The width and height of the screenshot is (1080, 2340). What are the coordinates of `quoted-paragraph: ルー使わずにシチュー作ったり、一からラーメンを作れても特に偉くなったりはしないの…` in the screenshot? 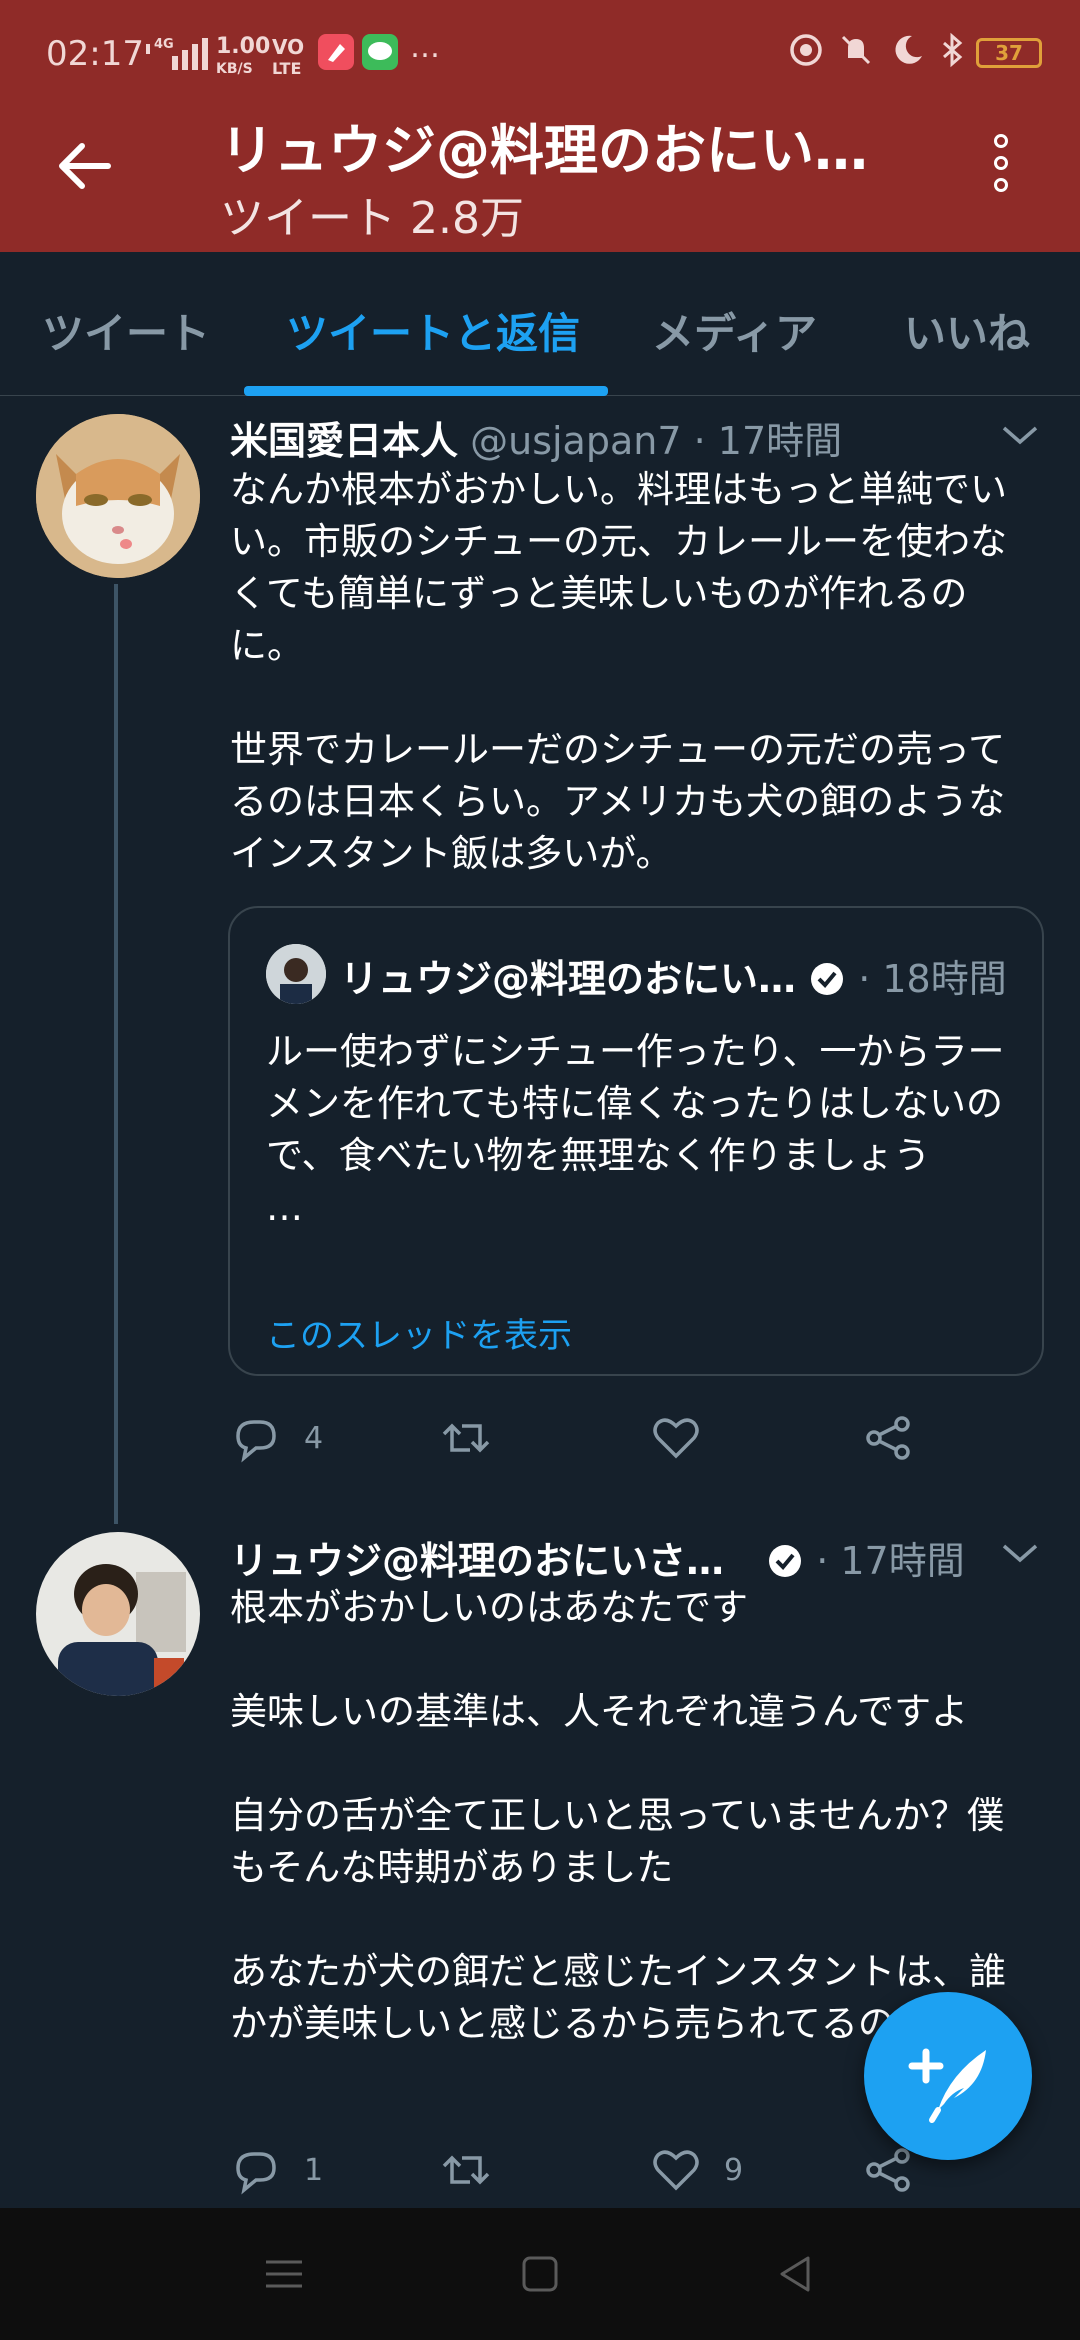 It's located at (635, 1103).